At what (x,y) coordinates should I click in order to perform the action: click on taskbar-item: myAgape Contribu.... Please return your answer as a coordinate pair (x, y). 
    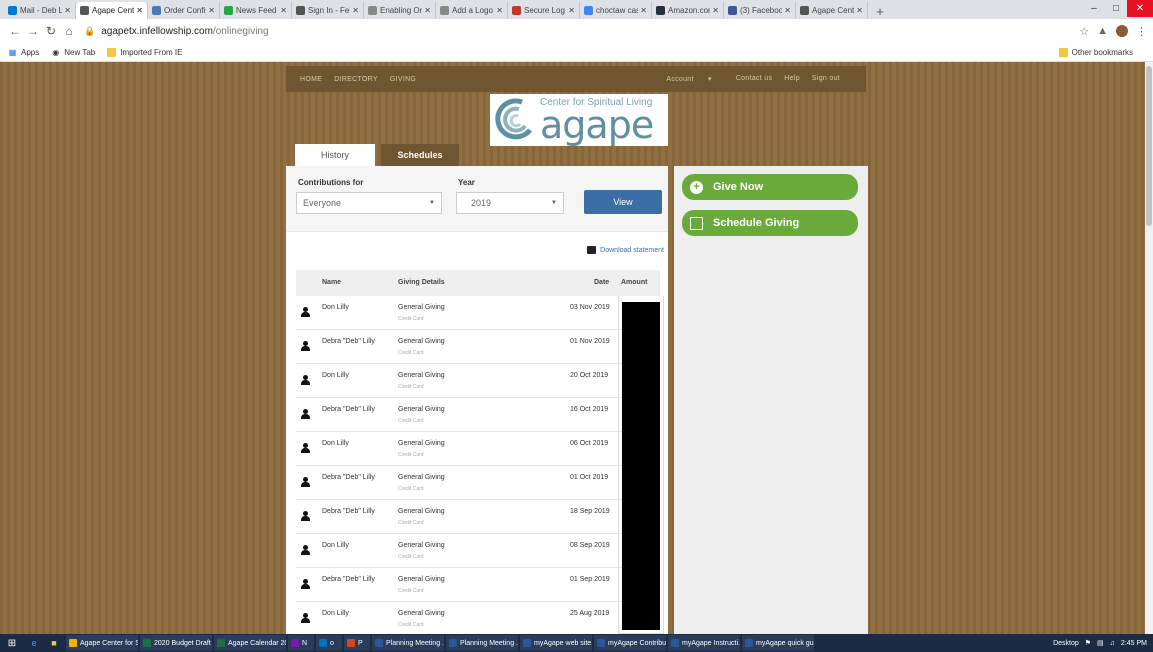
    Looking at the image, I should click on (630, 643).